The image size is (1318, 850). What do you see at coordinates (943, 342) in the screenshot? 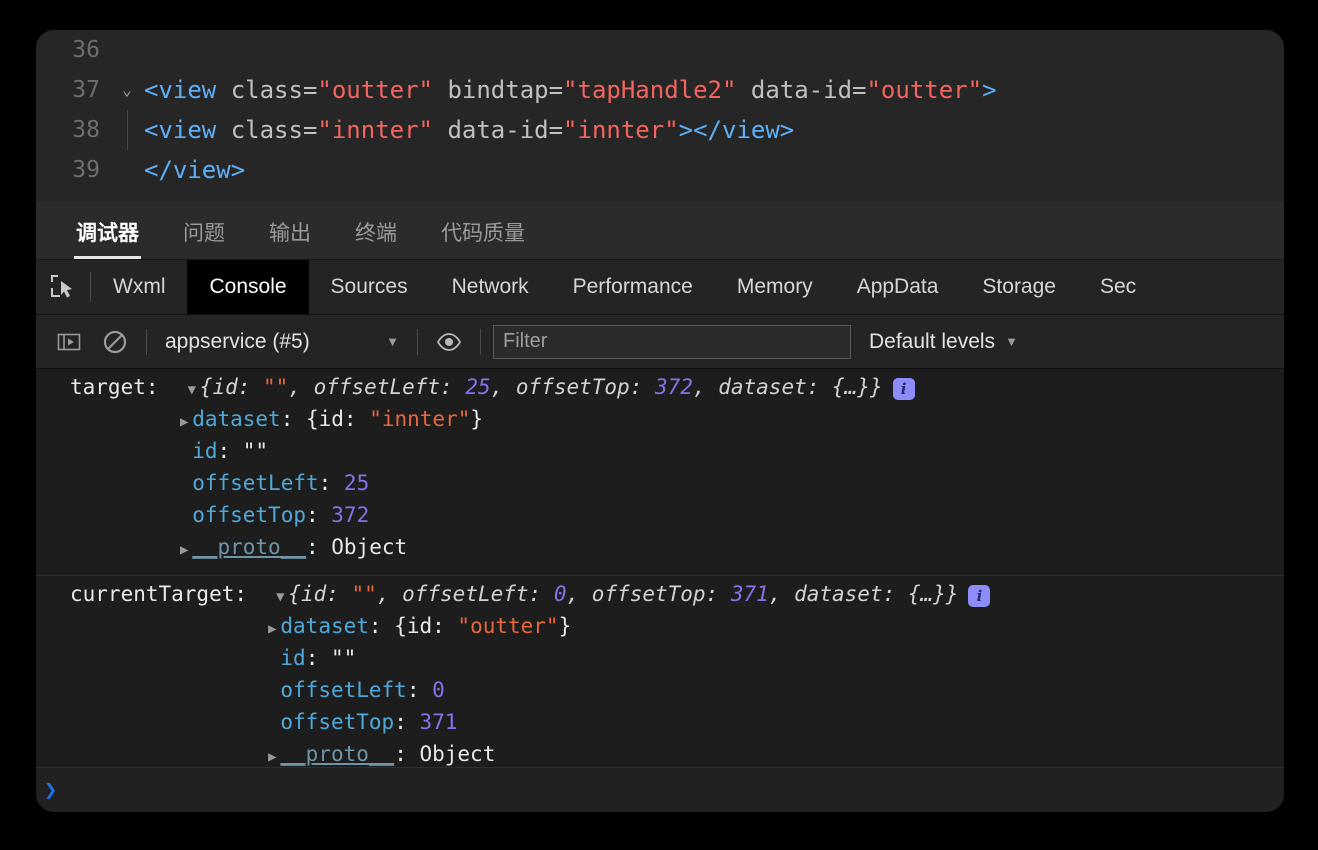
I see `log-levels-select: Default levels ▼` at bounding box center [943, 342].